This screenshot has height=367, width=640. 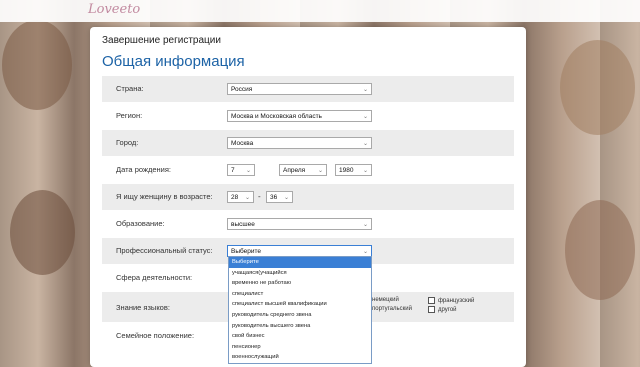 What do you see at coordinates (300, 304) in the screenshot?
I see `dropdown-option: специалист высшей квалификации` at bounding box center [300, 304].